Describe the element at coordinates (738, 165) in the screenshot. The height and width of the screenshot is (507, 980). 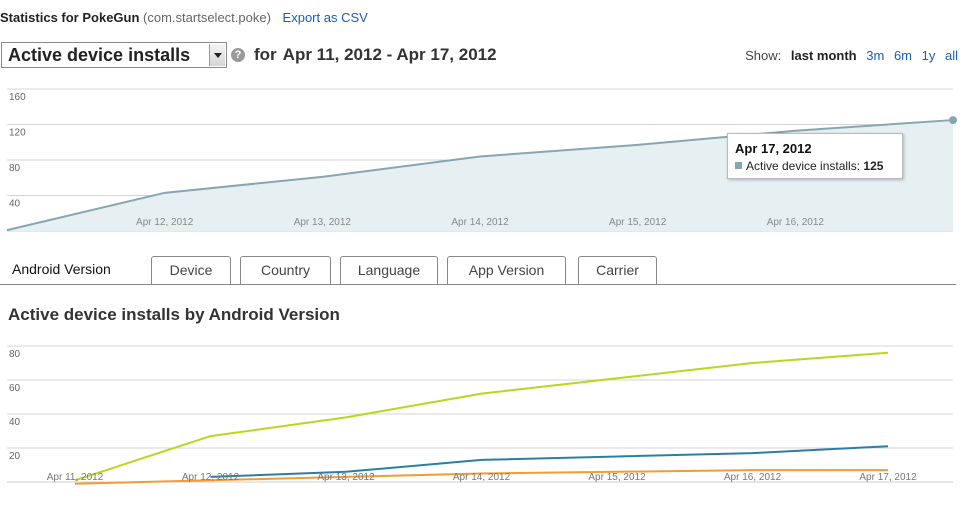
I see `series-swatch` at that location.